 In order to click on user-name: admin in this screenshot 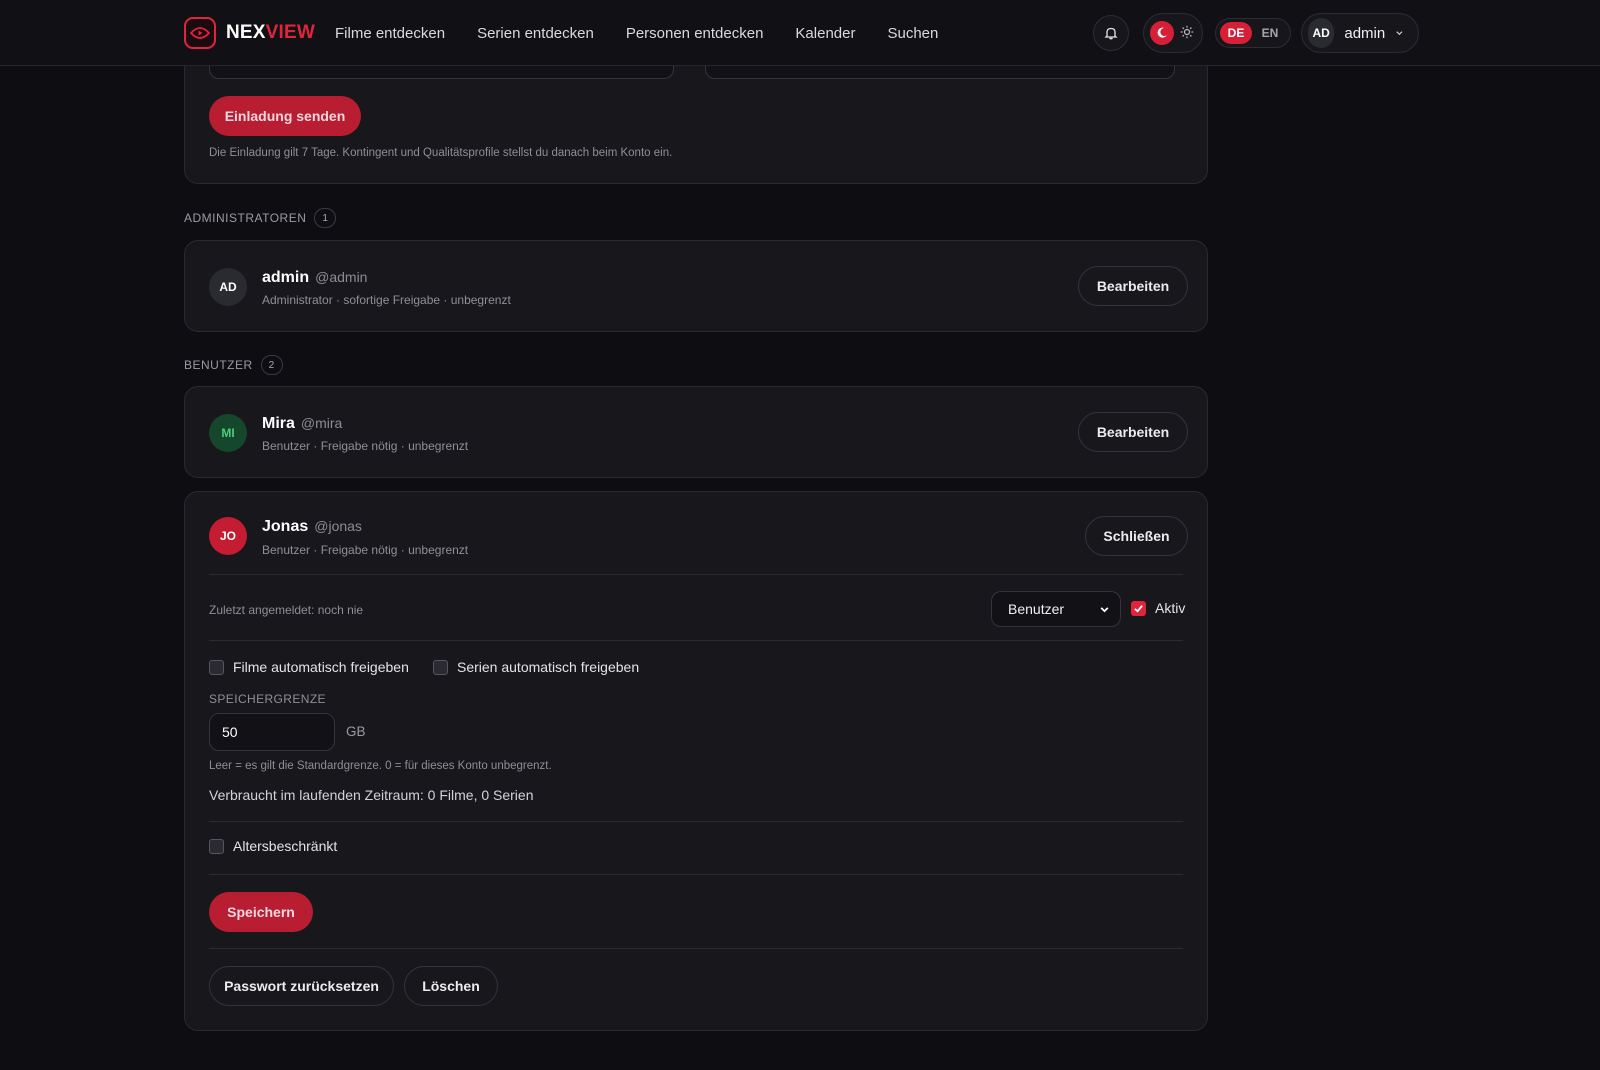, I will do `click(1365, 33)`.